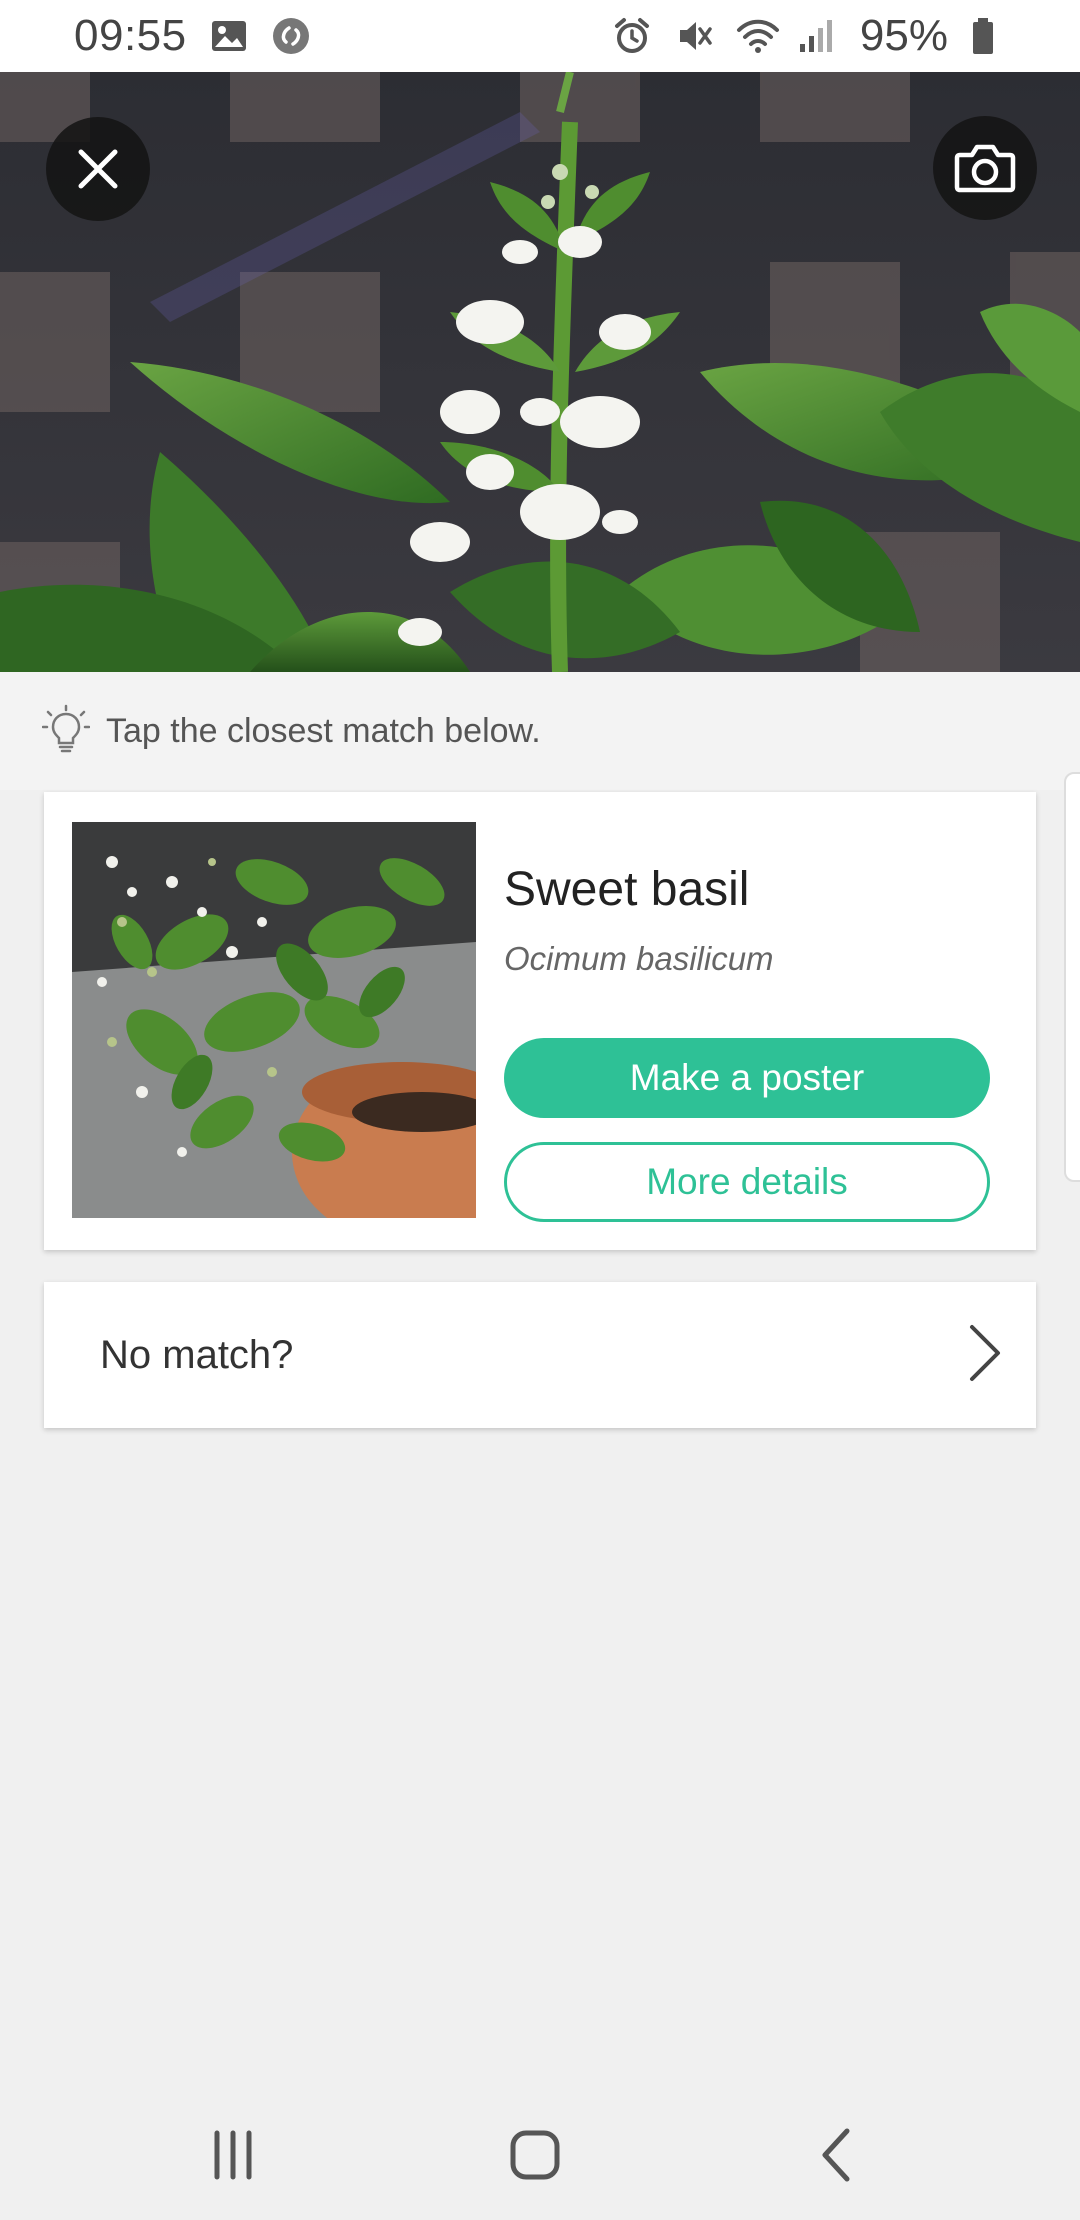 The width and height of the screenshot is (1080, 2220). I want to click on camera-icon, so click(985, 168).